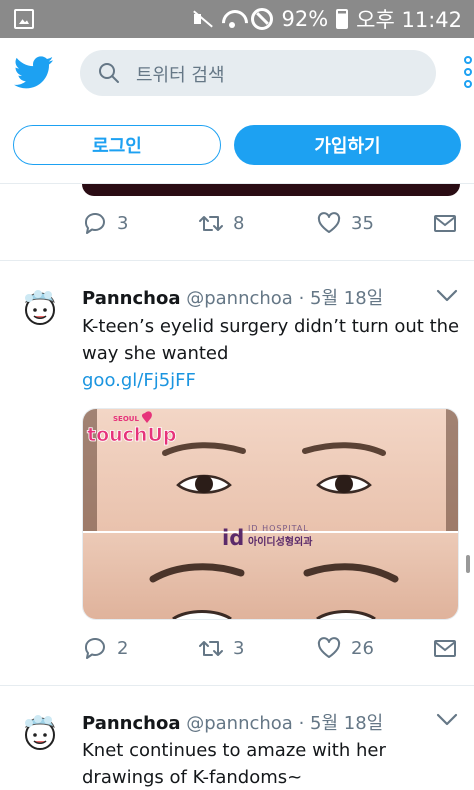 This screenshot has height=790, width=474. I want to click on signup-button: 가입하기, so click(347, 145).